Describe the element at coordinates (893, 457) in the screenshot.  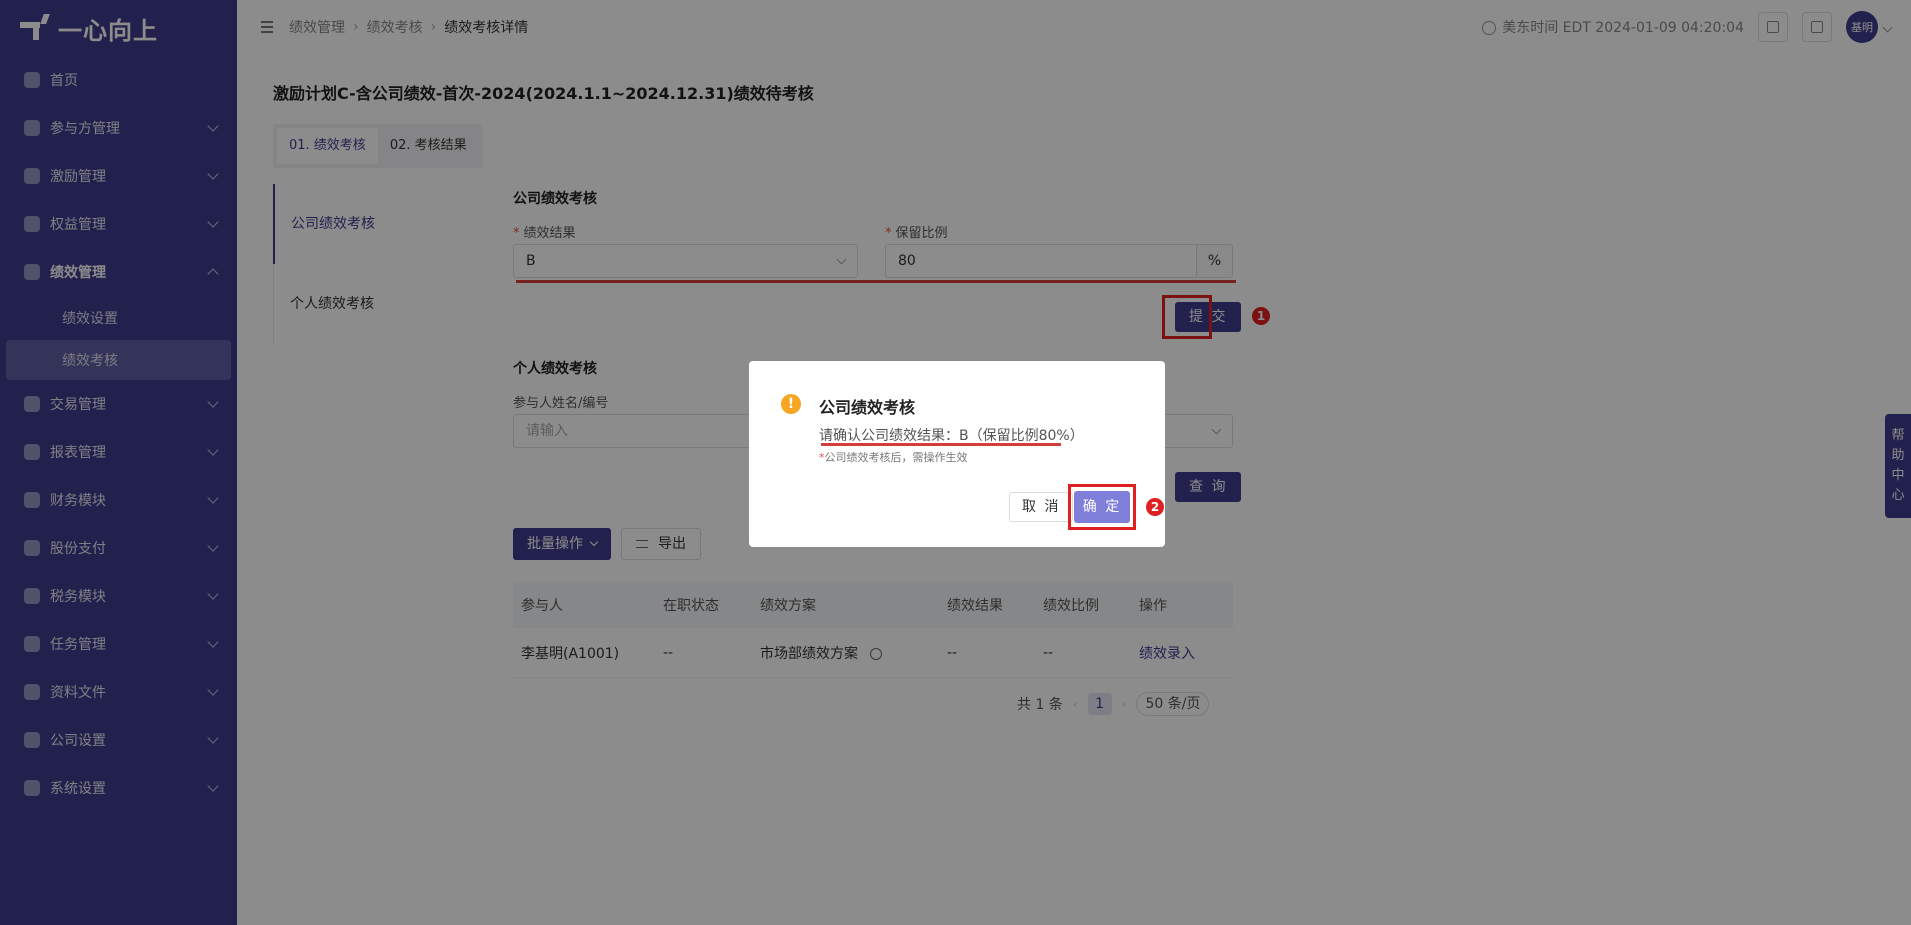
I see `dialog-note: *公司绩效考核后，需操作生效` at that location.